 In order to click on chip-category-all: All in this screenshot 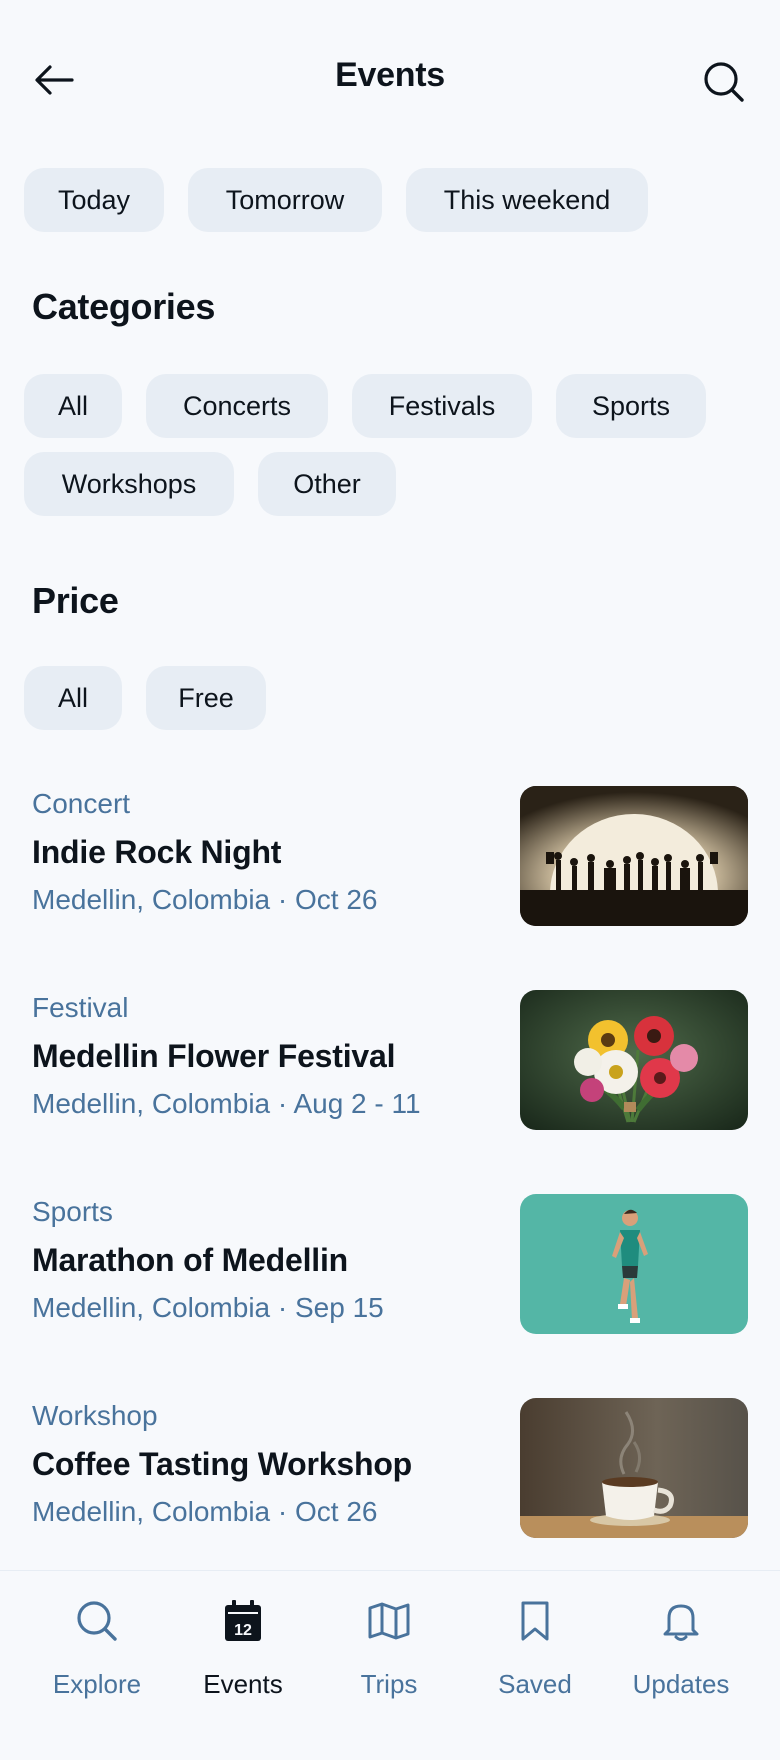, I will do `click(73, 406)`.